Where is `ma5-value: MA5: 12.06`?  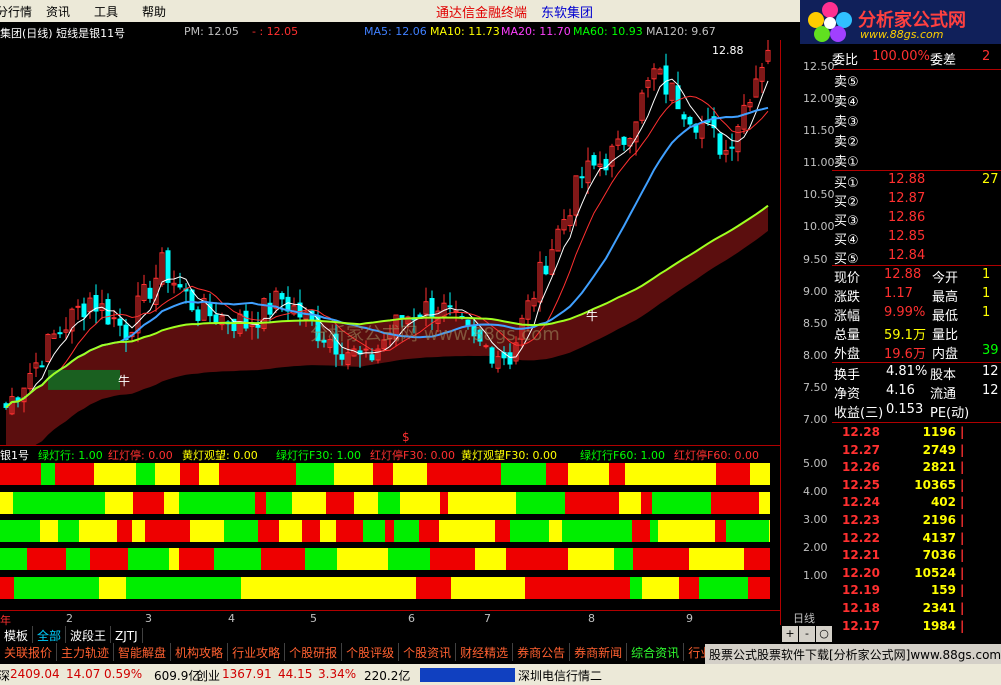 ma5-value: MA5: 12.06 is located at coordinates (395, 31).